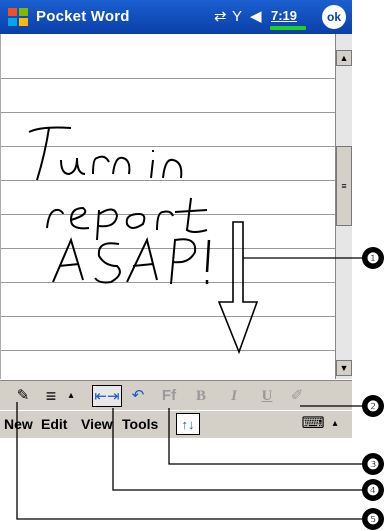 Image resolution: width=389 pixels, height=531 pixels. I want to click on callout-5: ❺, so click(373, 519).